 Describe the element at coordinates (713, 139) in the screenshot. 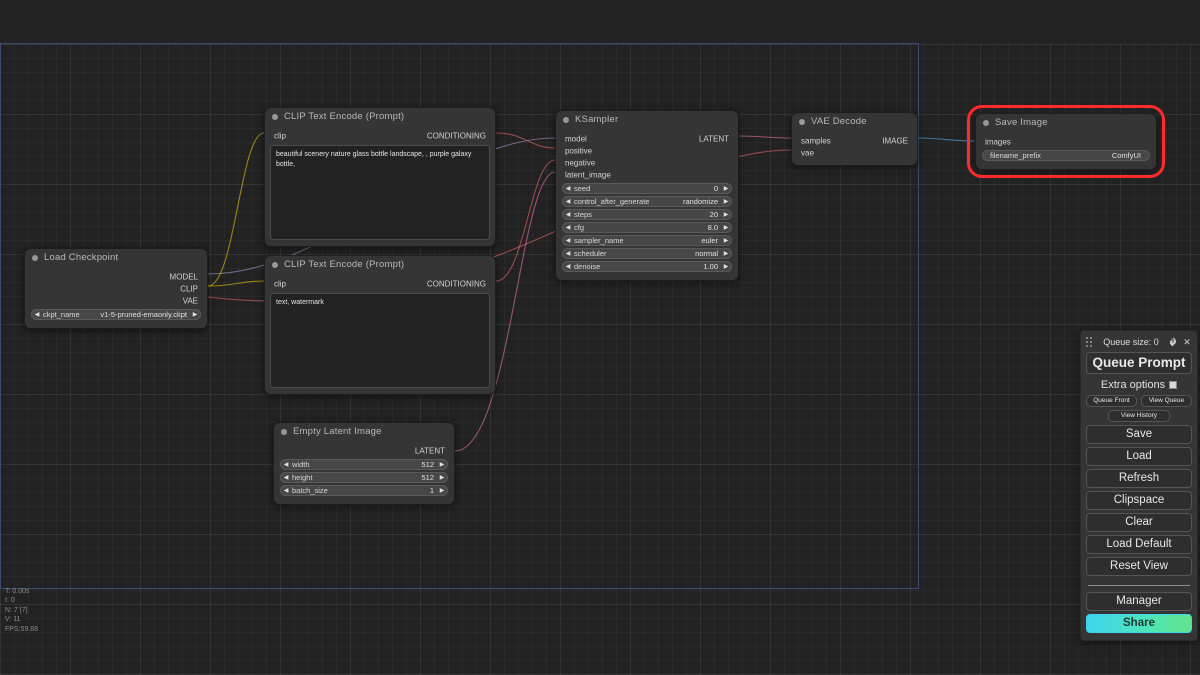

I see `output-slot-label: LATENT` at that location.